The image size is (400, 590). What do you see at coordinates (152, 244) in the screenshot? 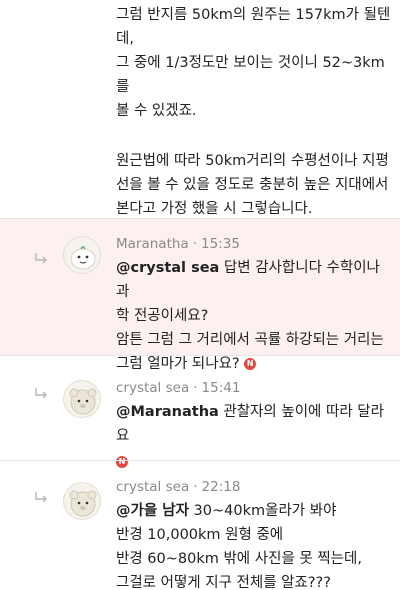
I see `author-name: Maranatha` at bounding box center [152, 244].